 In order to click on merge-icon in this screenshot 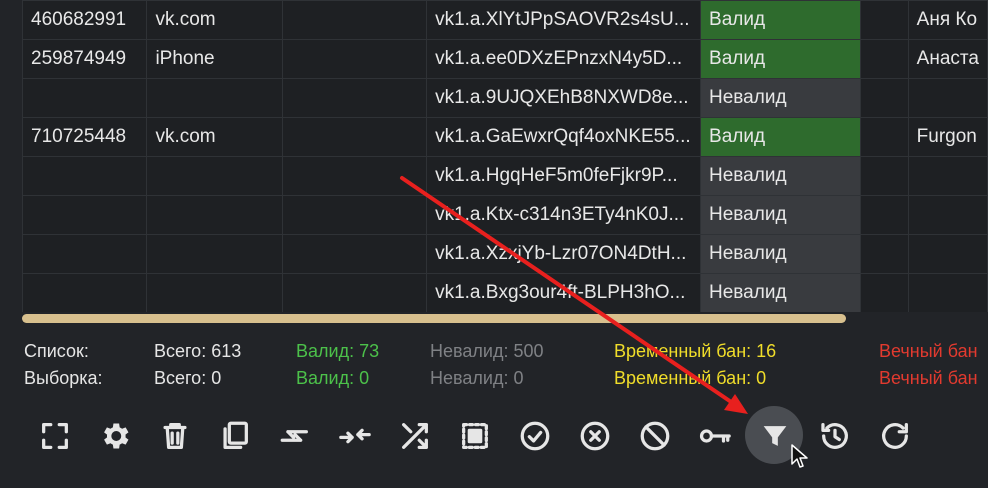, I will do `click(355, 436)`.